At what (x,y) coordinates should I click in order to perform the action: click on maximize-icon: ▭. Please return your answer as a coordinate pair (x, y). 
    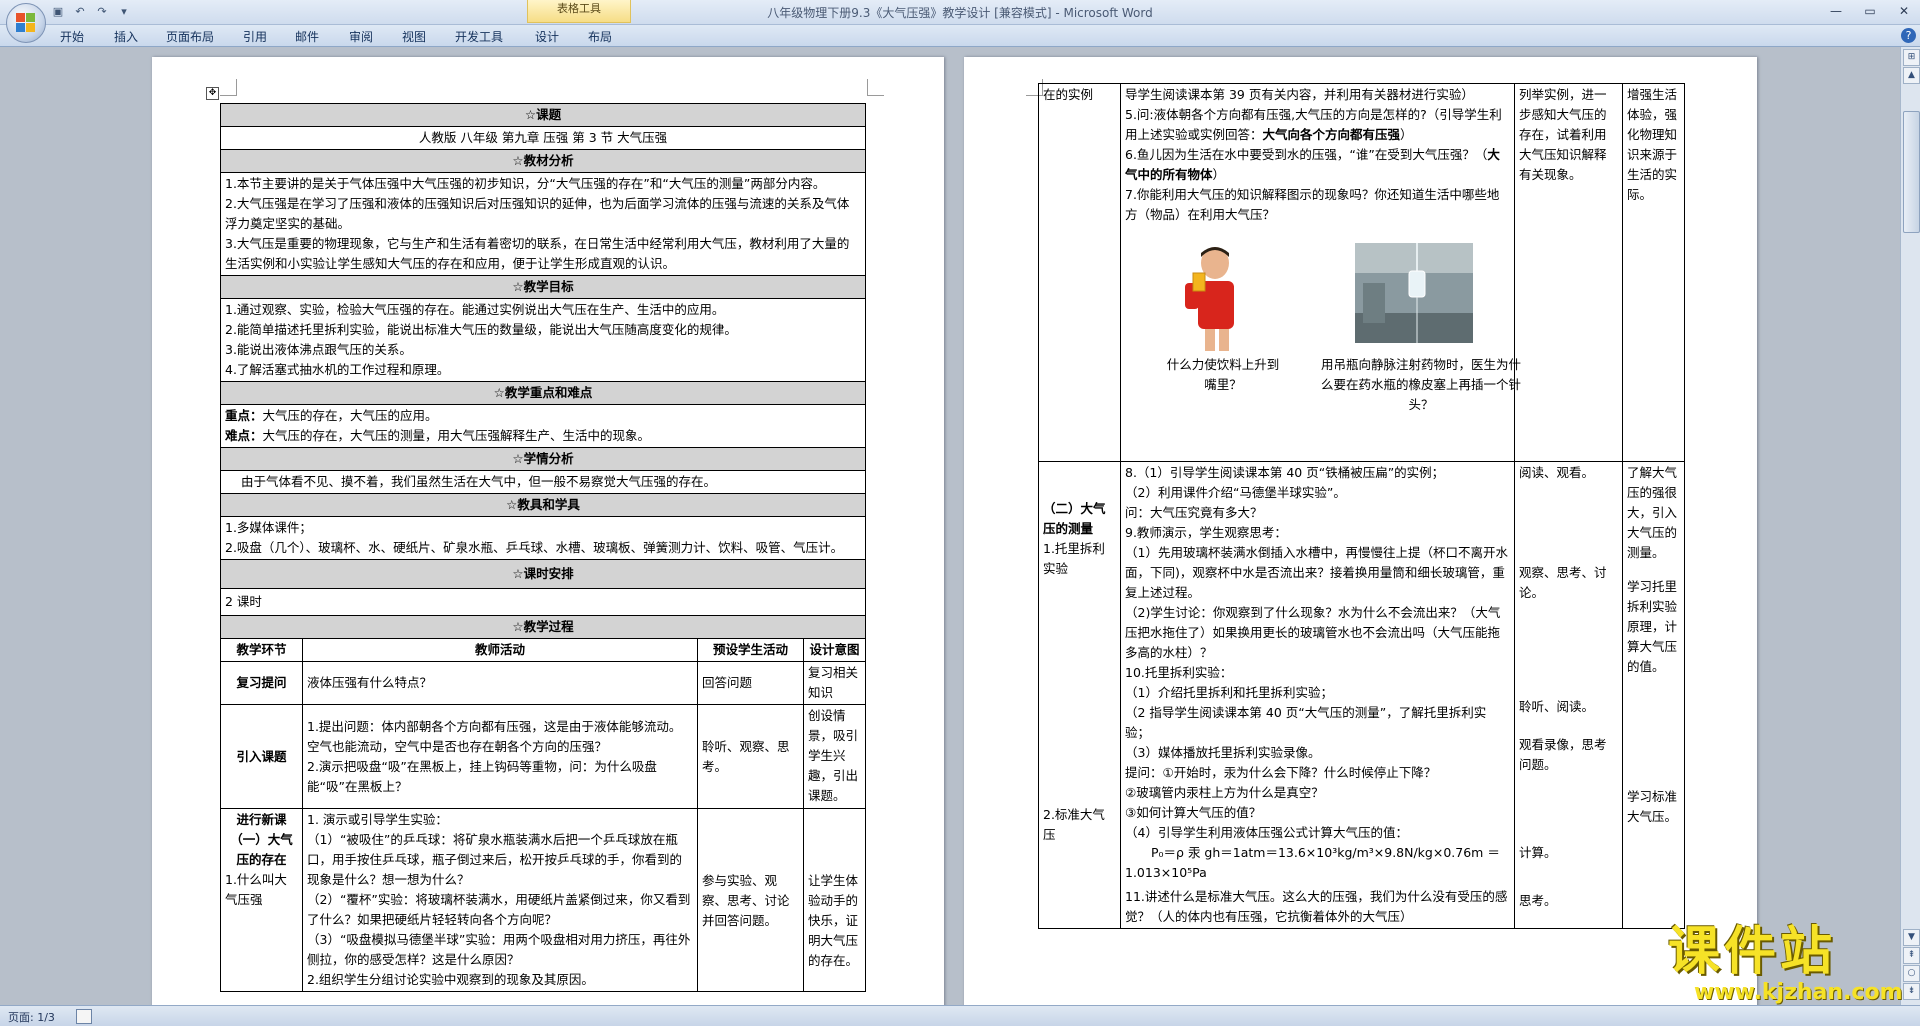
    Looking at the image, I should click on (1870, 11).